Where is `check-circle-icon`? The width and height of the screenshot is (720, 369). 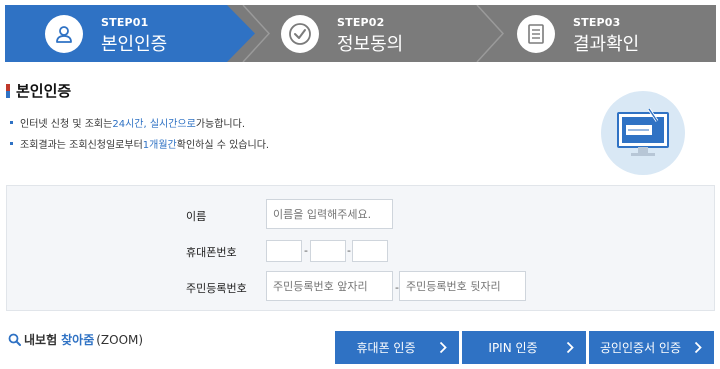
check-circle-icon is located at coordinates (300, 34).